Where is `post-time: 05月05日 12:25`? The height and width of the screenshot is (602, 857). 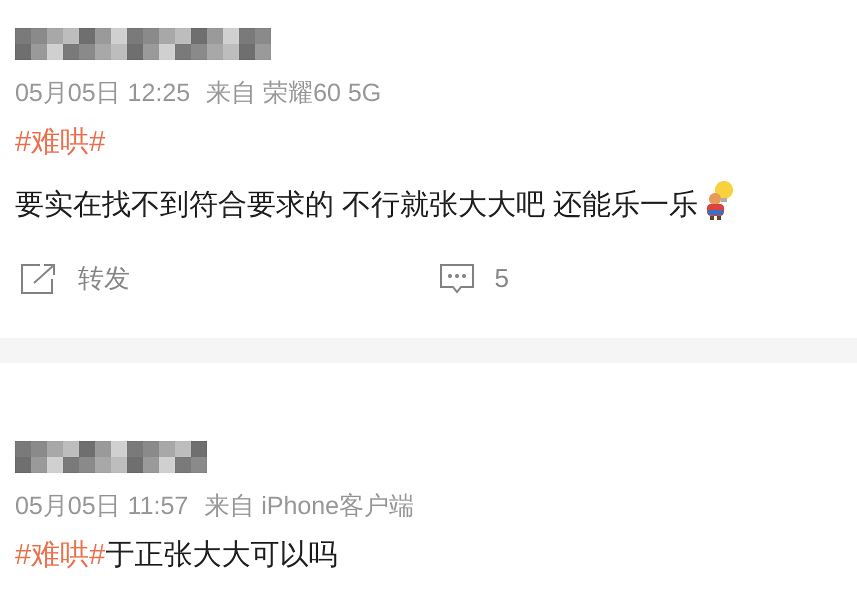 post-time: 05月05日 12:25 is located at coordinates (102, 93).